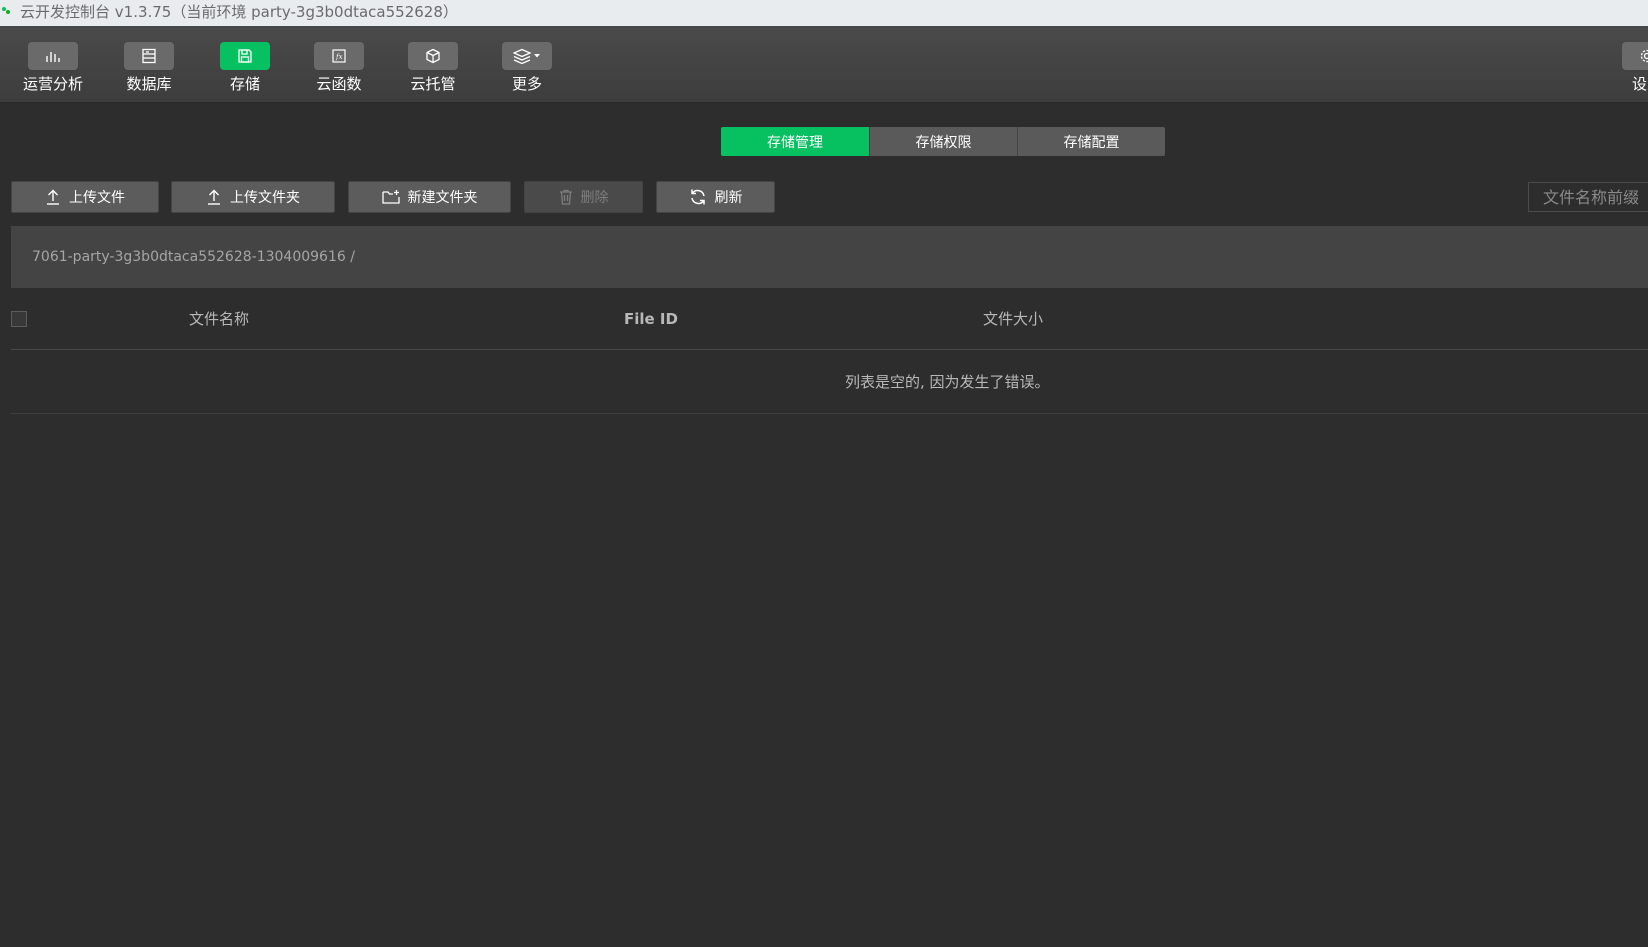  I want to click on delete-button: 删除, so click(583, 197).